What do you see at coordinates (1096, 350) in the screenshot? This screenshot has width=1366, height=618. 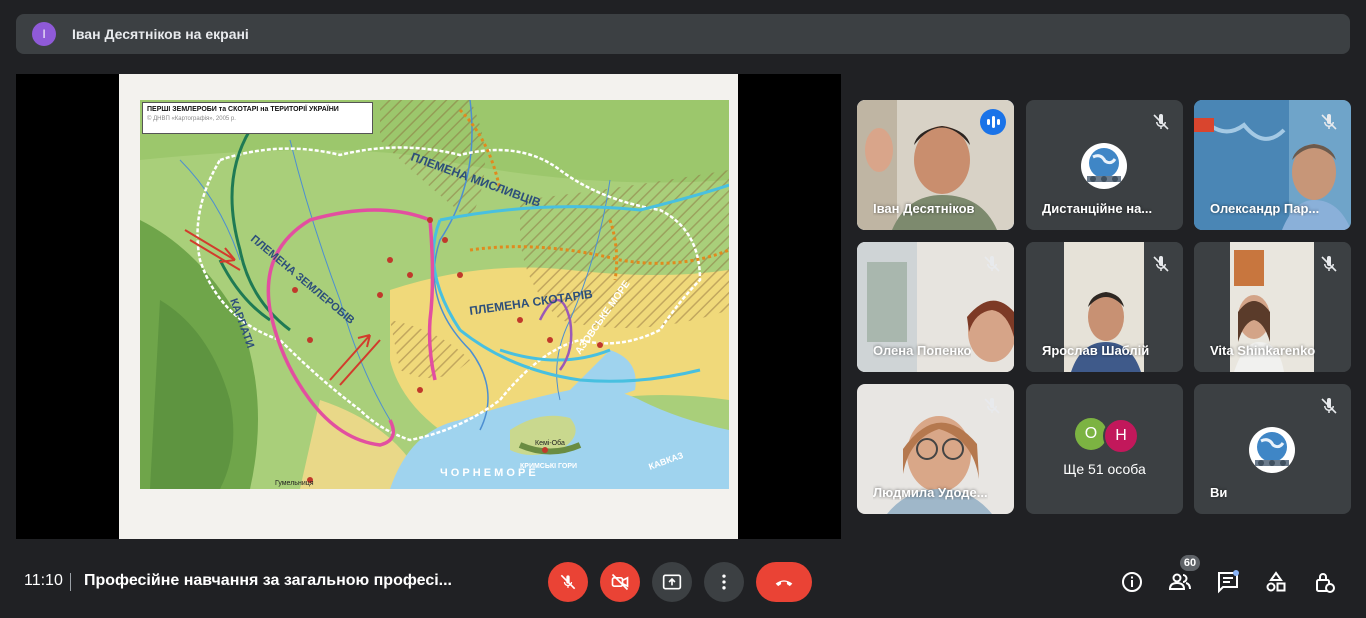 I see `participant-name: Ярослав Шаблій` at bounding box center [1096, 350].